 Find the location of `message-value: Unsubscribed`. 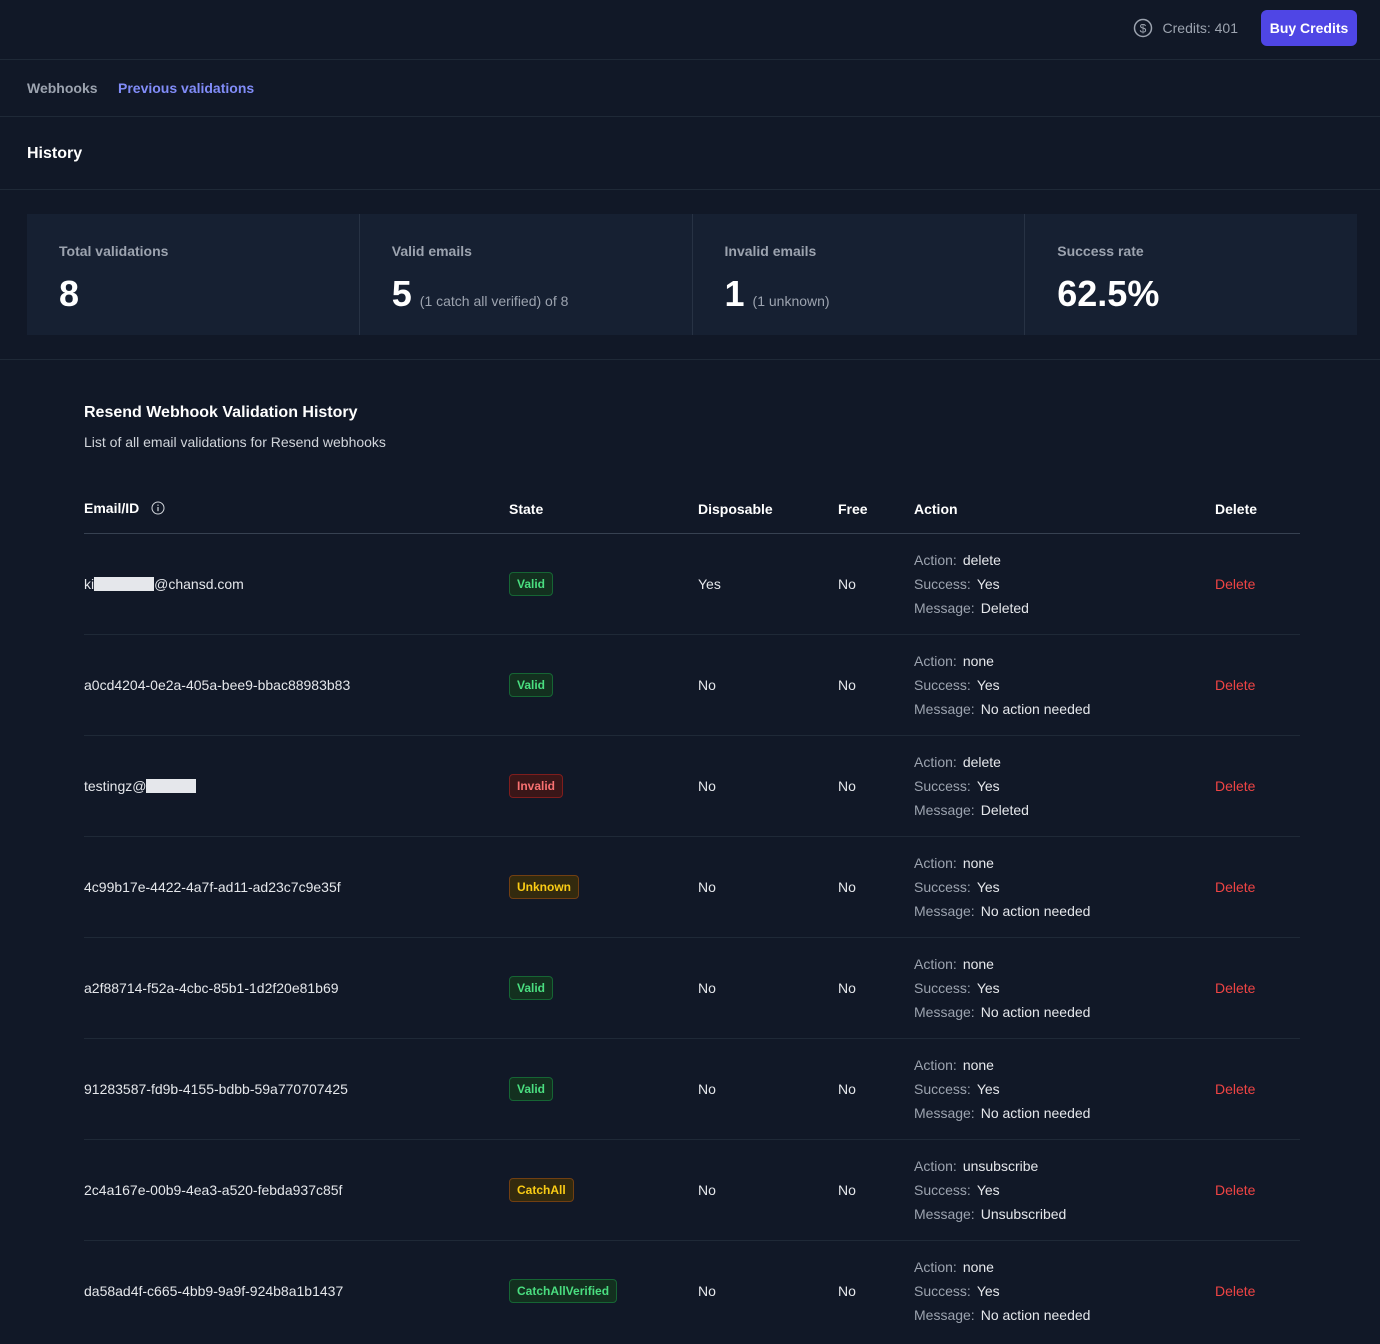

message-value: Unsubscribed is located at coordinates (1023, 1213).